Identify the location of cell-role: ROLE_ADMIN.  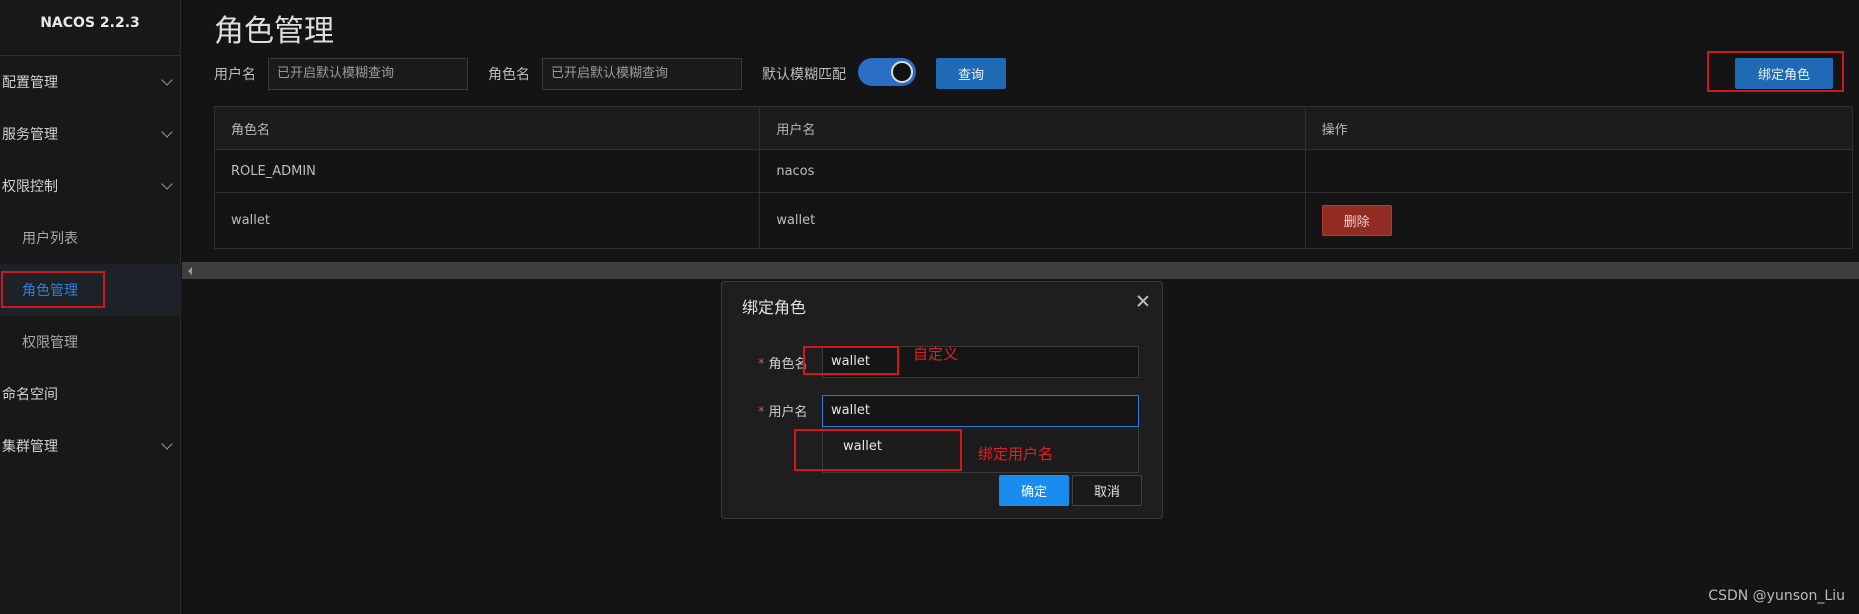
(488, 171).